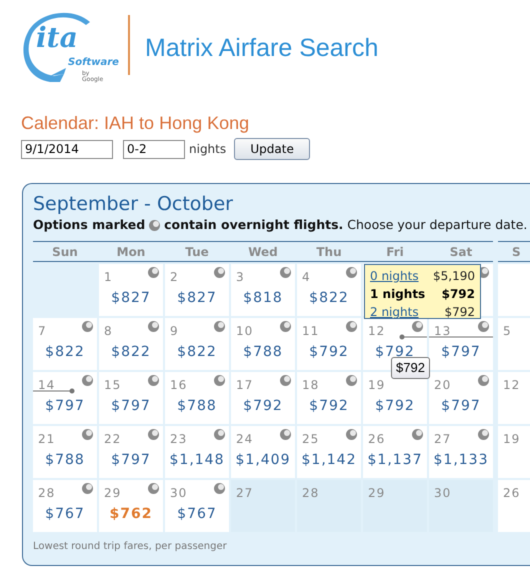 The image size is (530, 580). What do you see at coordinates (280, 225) in the screenshot?
I see `calendar-note: Options marked contain overnight flights. Choose your departure date.` at bounding box center [280, 225].